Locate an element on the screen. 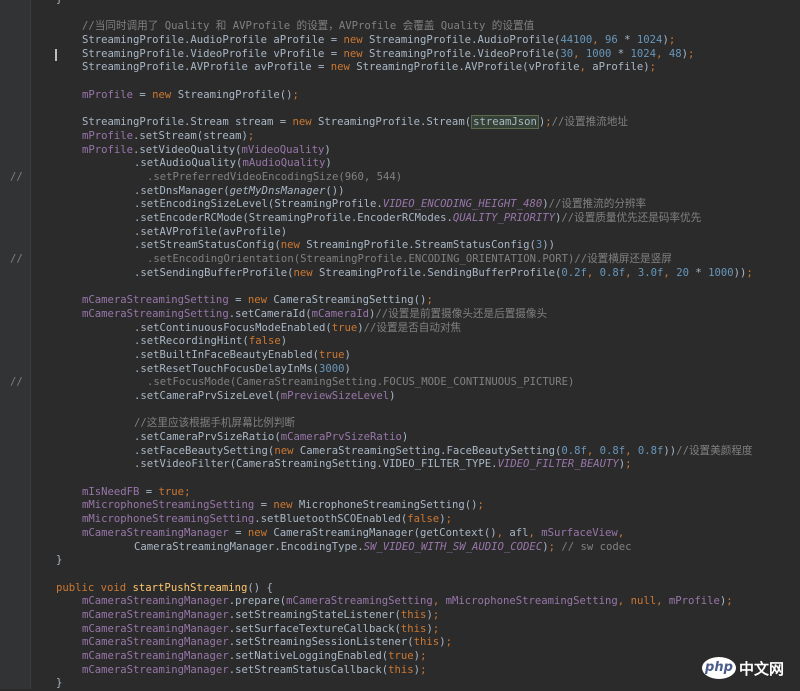 This screenshot has width=800, height=691. code-token: } is located at coordinates (59, 683).